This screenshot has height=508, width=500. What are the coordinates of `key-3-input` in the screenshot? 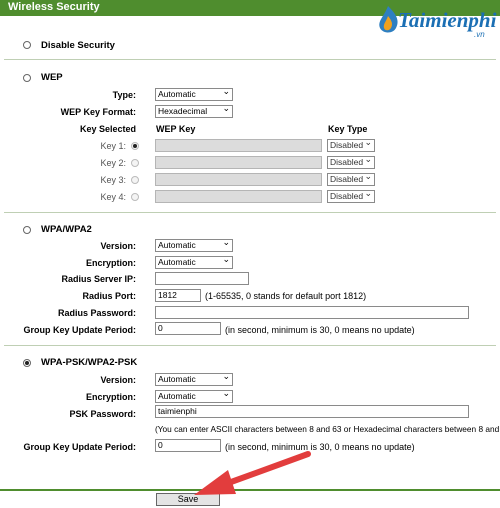 It's located at (238, 179).